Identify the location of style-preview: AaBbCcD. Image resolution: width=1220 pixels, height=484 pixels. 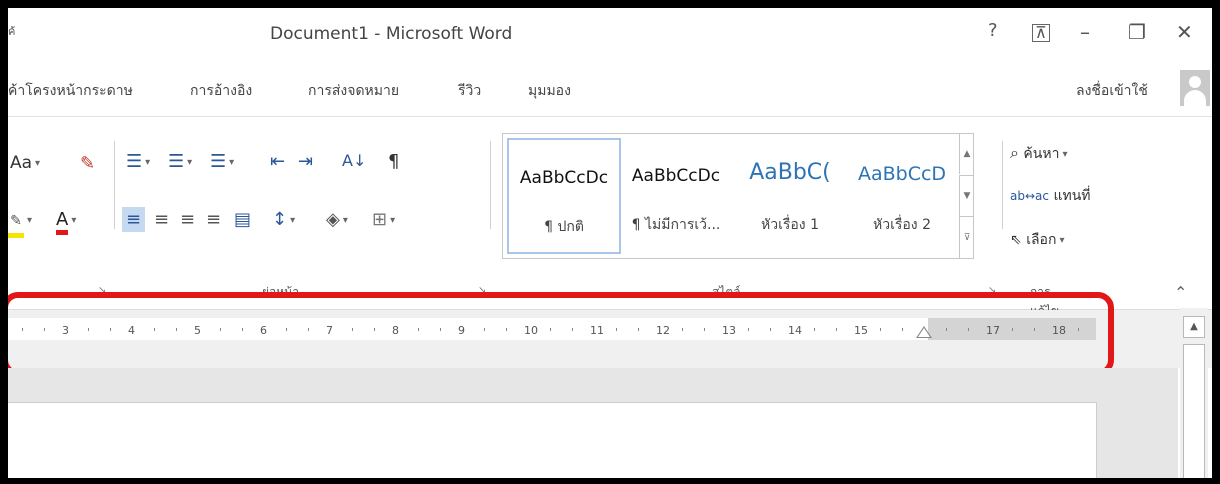
(902, 174).